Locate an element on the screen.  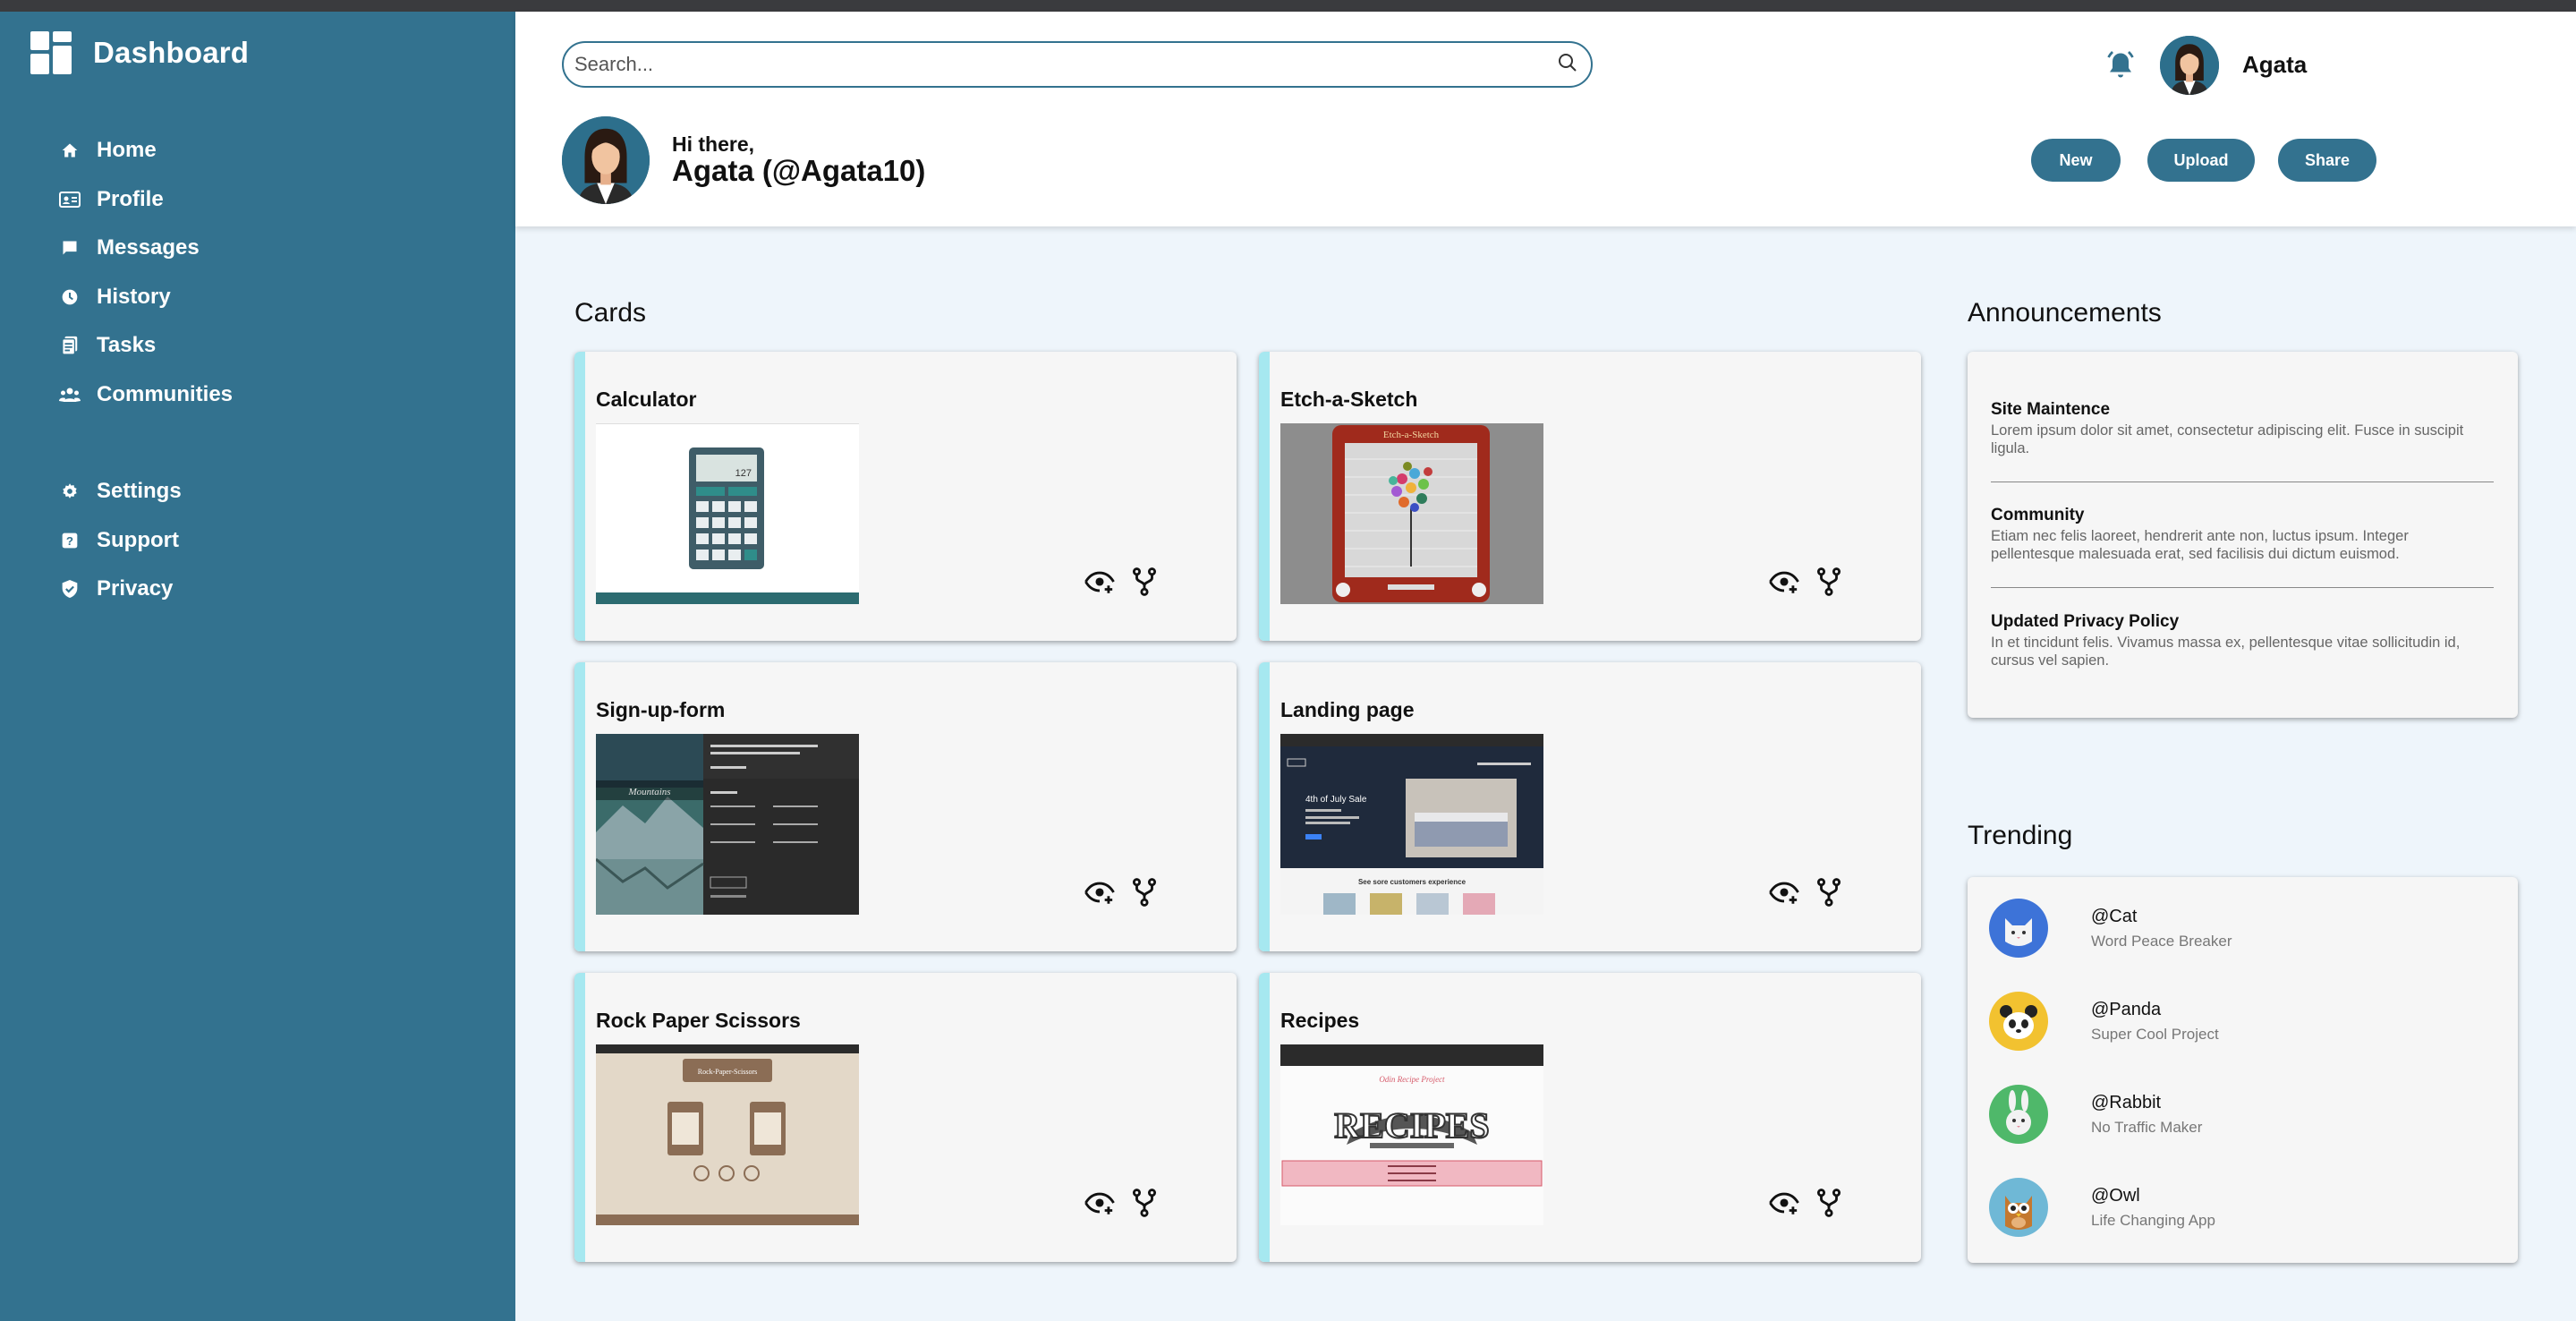
trending-item: @Cat Word Peace Breaker is located at coordinates (2110, 928).